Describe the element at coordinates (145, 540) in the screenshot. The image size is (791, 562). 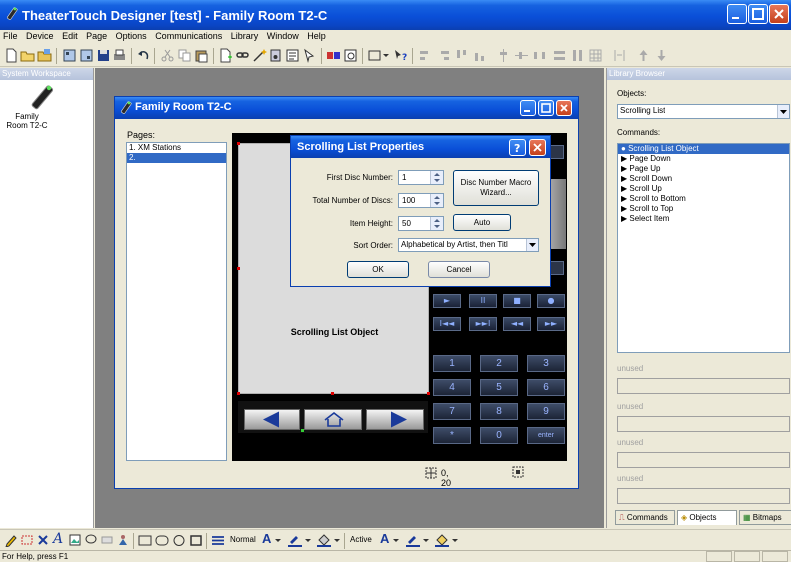
I see `rectangle-shape-icon` at that location.